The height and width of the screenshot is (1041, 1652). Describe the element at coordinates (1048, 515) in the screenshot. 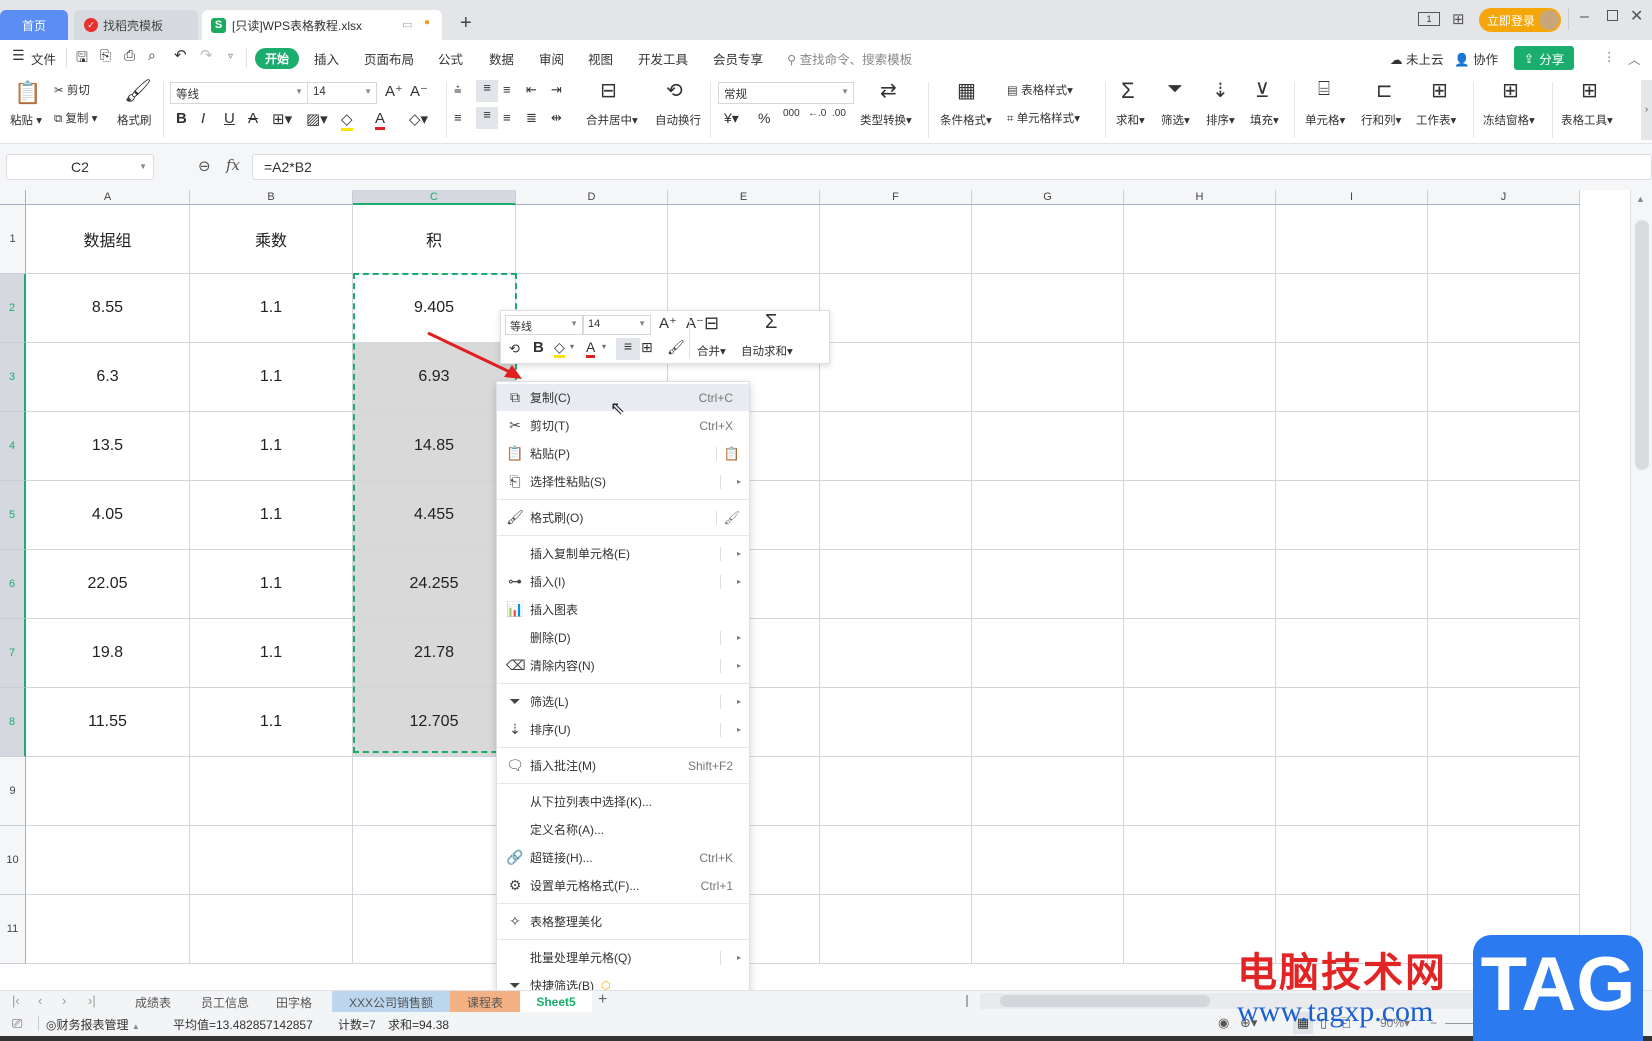

I see `cell-g5` at that location.